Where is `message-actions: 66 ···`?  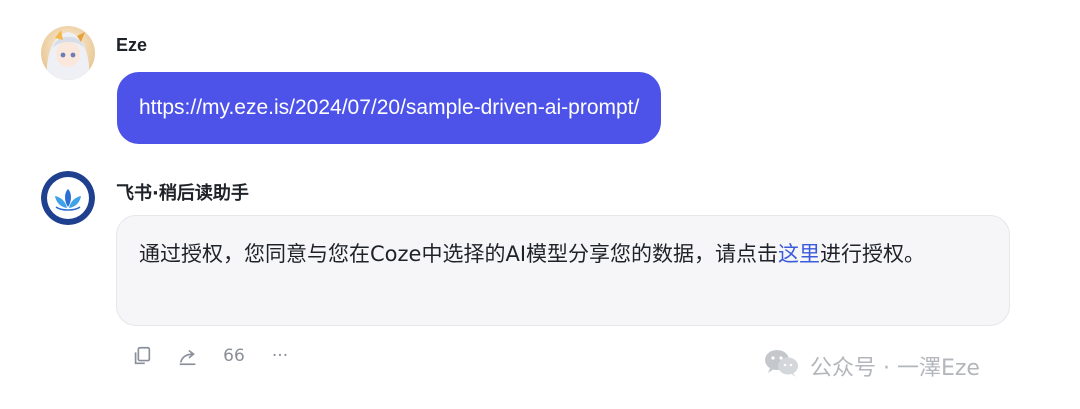
message-actions: 66 ··· is located at coordinates (211, 356).